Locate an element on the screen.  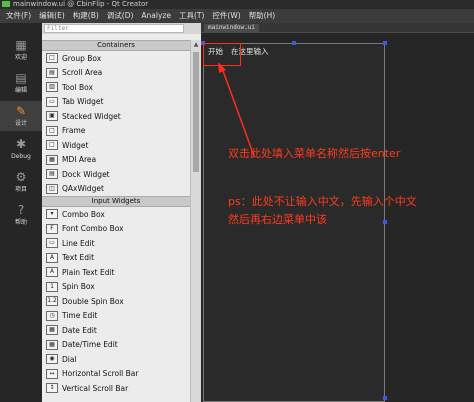
widget-label: Date/Time Edit is located at coordinates (90, 345).